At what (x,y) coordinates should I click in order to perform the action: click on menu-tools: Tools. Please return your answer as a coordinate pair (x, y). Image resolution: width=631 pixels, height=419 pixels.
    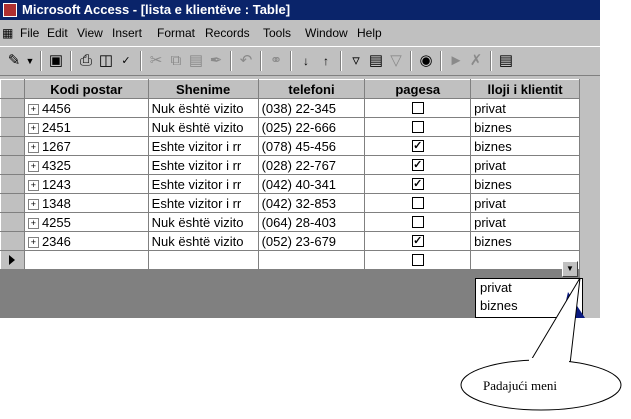
    Looking at the image, I should click on (277, 33).